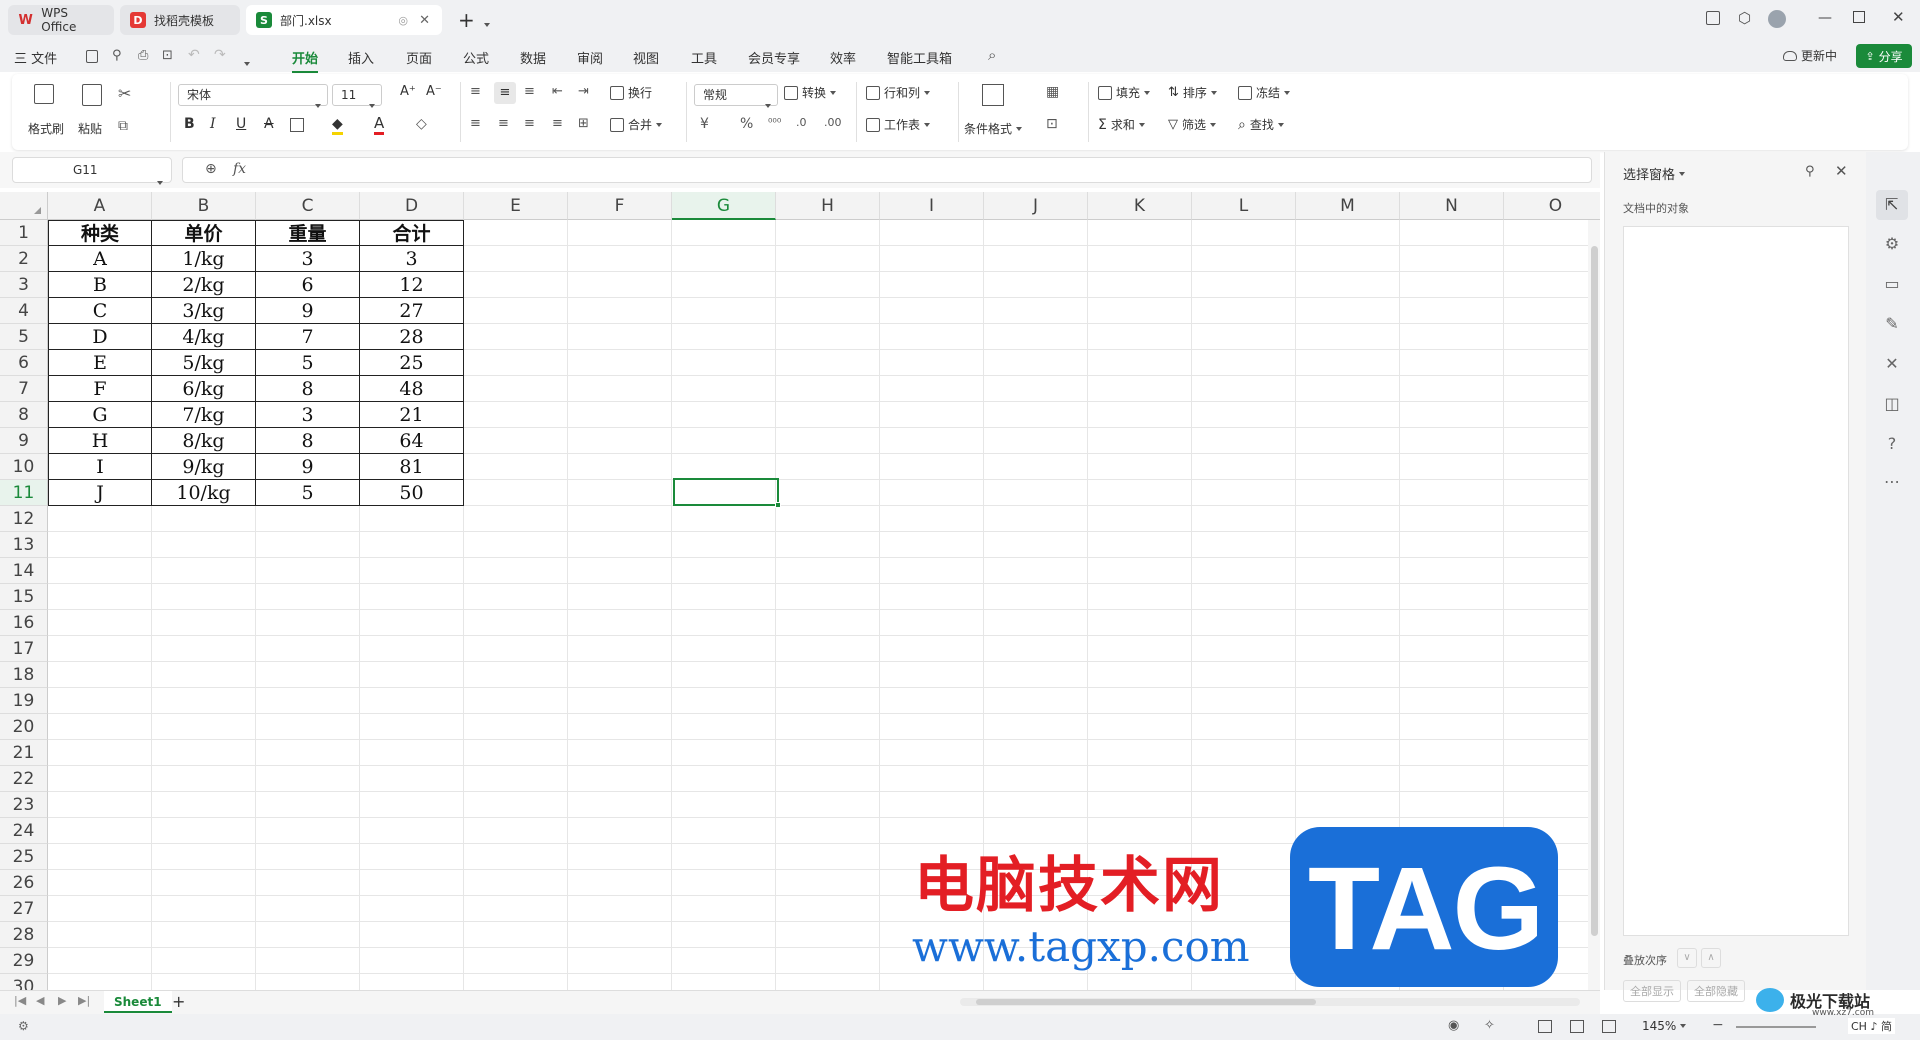  I want to click on avatar, so click(1777, 19).